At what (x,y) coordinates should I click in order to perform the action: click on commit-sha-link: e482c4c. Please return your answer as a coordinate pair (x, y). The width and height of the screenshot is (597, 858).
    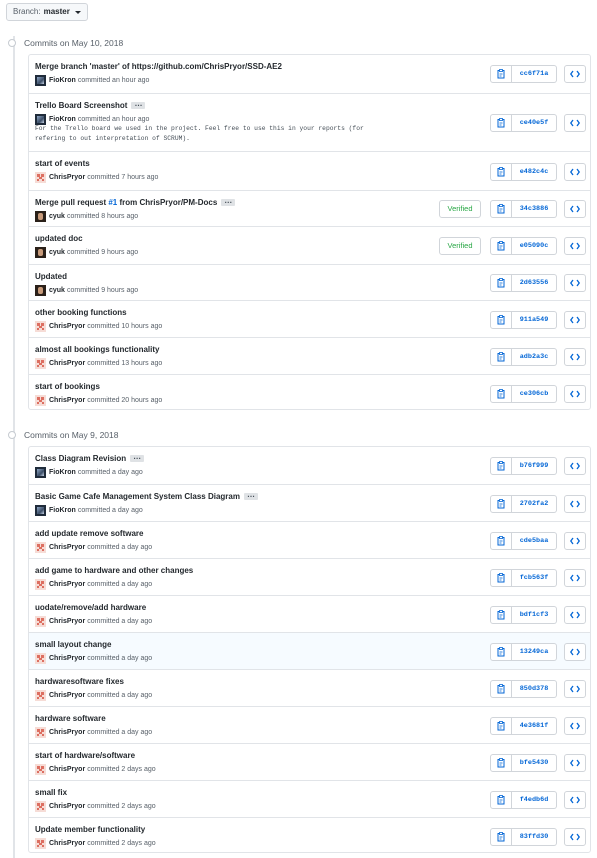
    Looking at the image, I should click on (534, 172).